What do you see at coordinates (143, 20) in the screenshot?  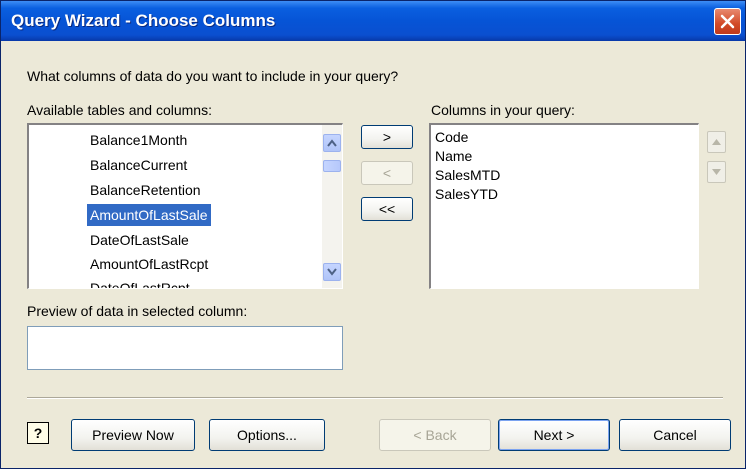 I see `window-title: Query Wizard - Choose Columns` at bounding box center [143, 20].